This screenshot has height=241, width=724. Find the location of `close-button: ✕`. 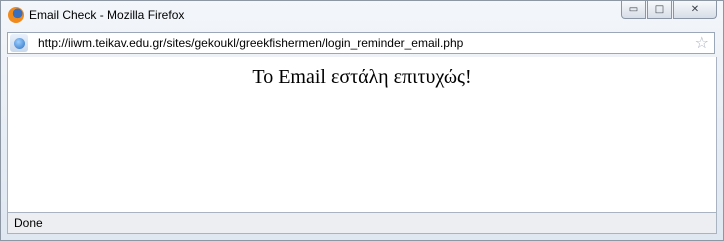

close-button: ✕ is located at coordinates (695, 10).